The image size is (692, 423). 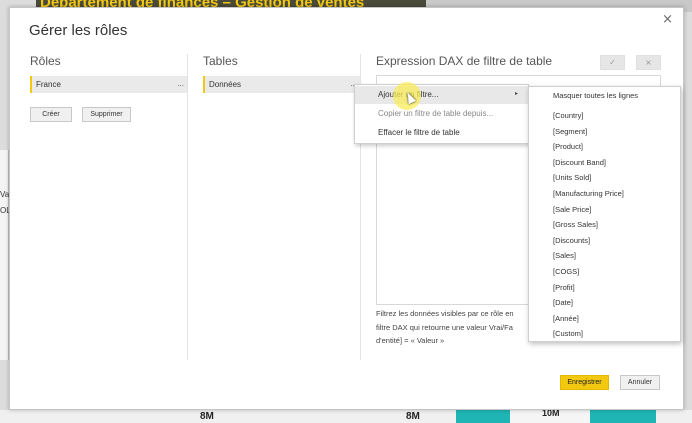 I want to click on table-item-label: Données, so click(x=225, y=84).